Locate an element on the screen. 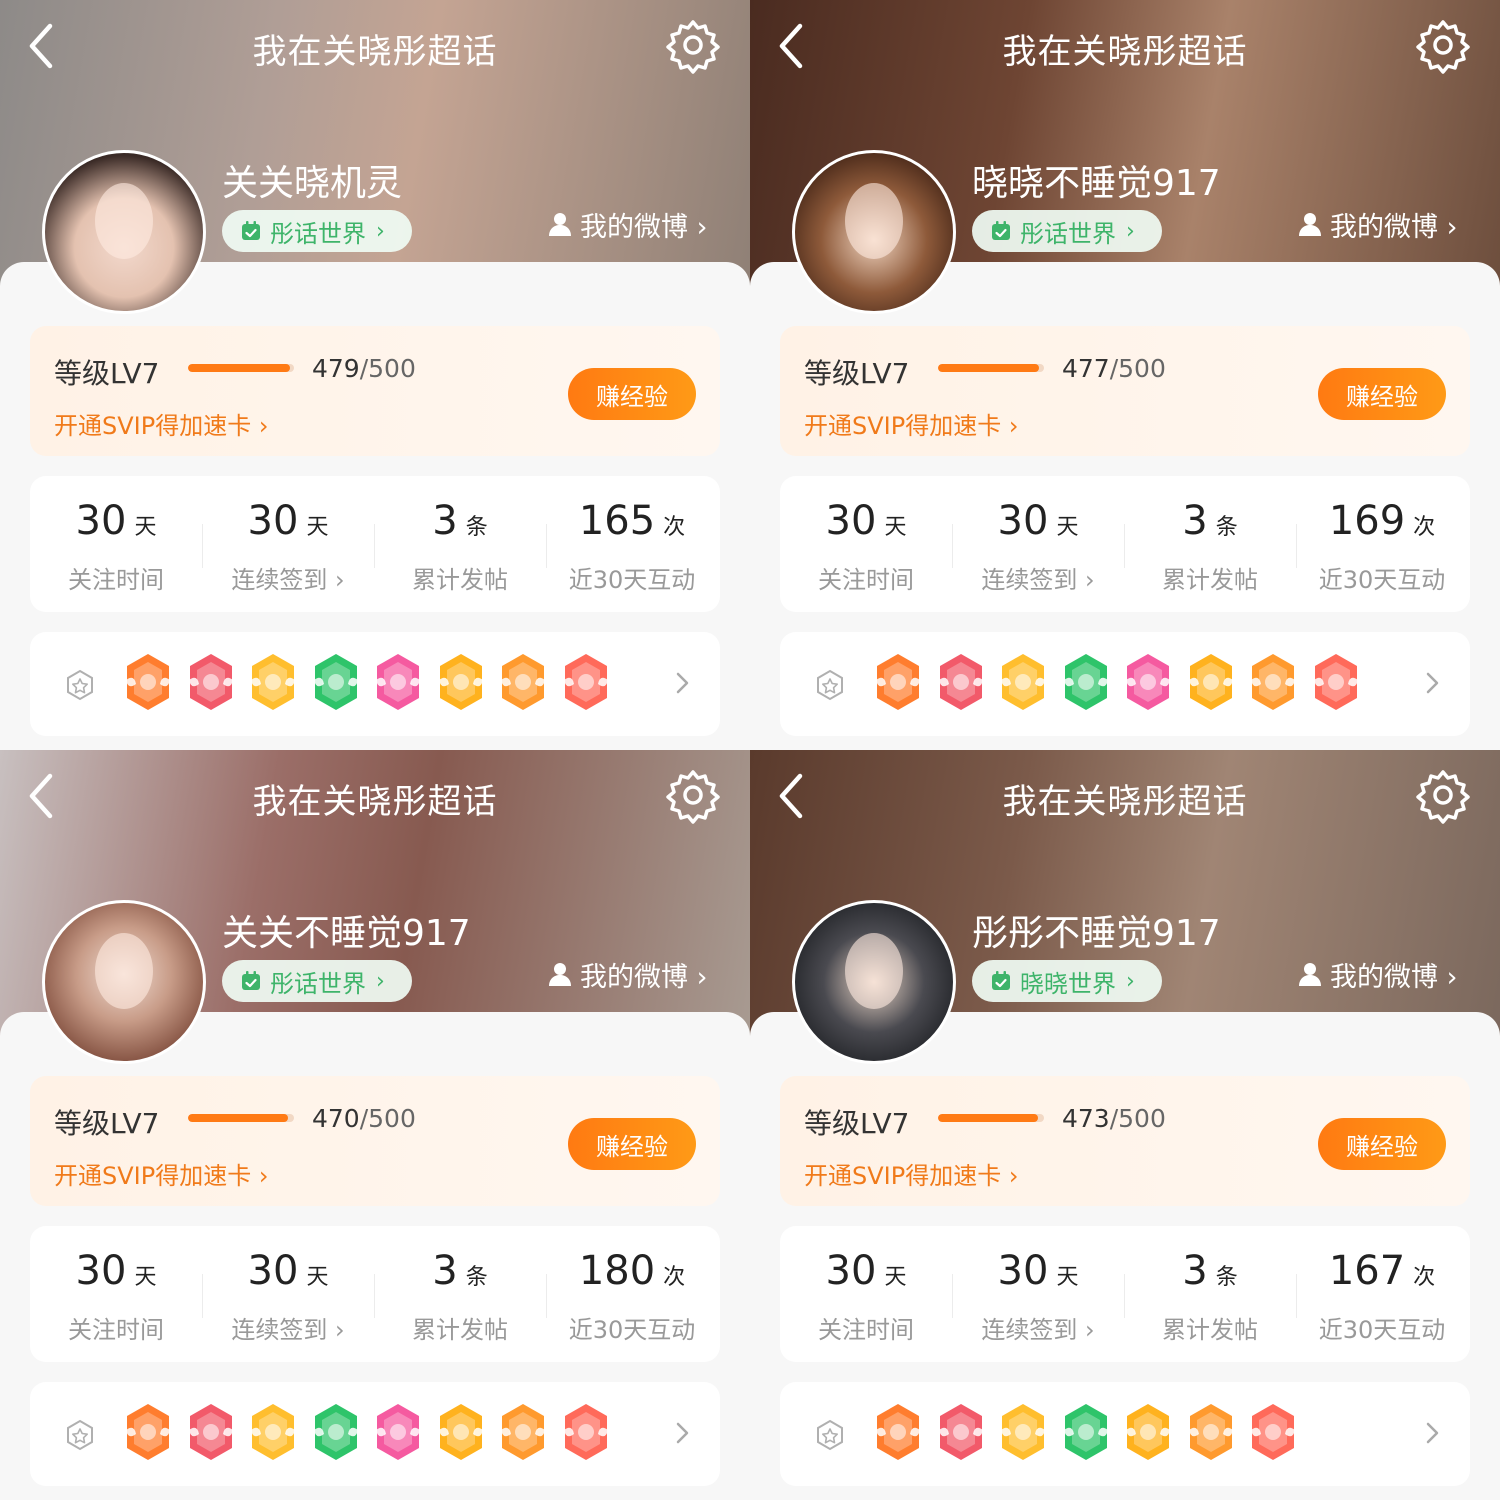 The image size is (1500, 1500). level-progress-text: 479/500 is located at coordinates (364, 368).